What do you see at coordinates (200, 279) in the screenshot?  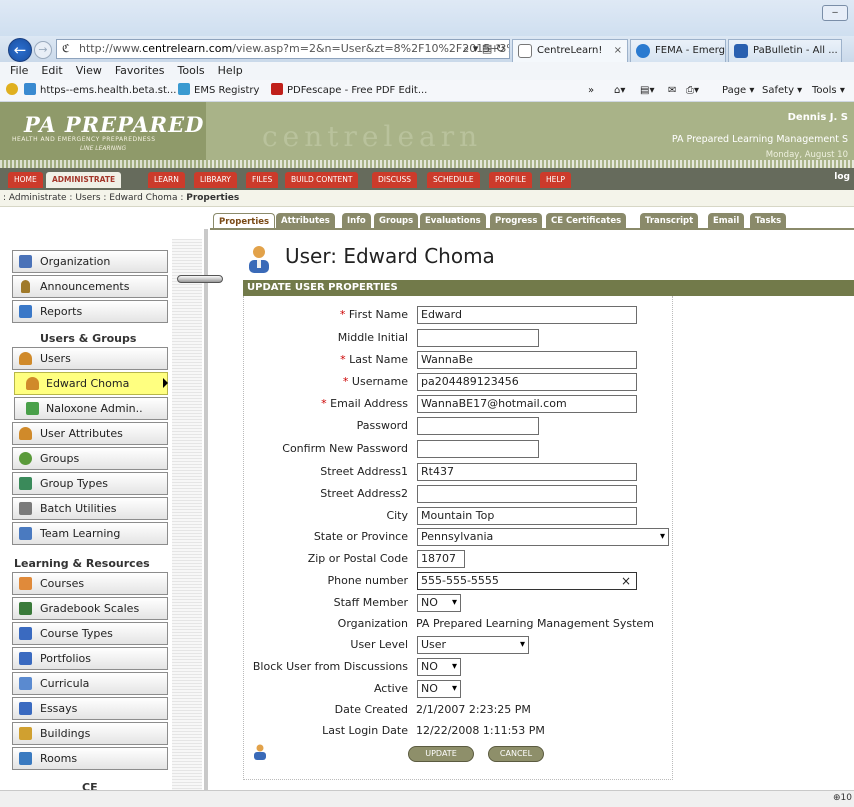 I see `sidebar-collapse-handle` at bounding box center [200, 279].